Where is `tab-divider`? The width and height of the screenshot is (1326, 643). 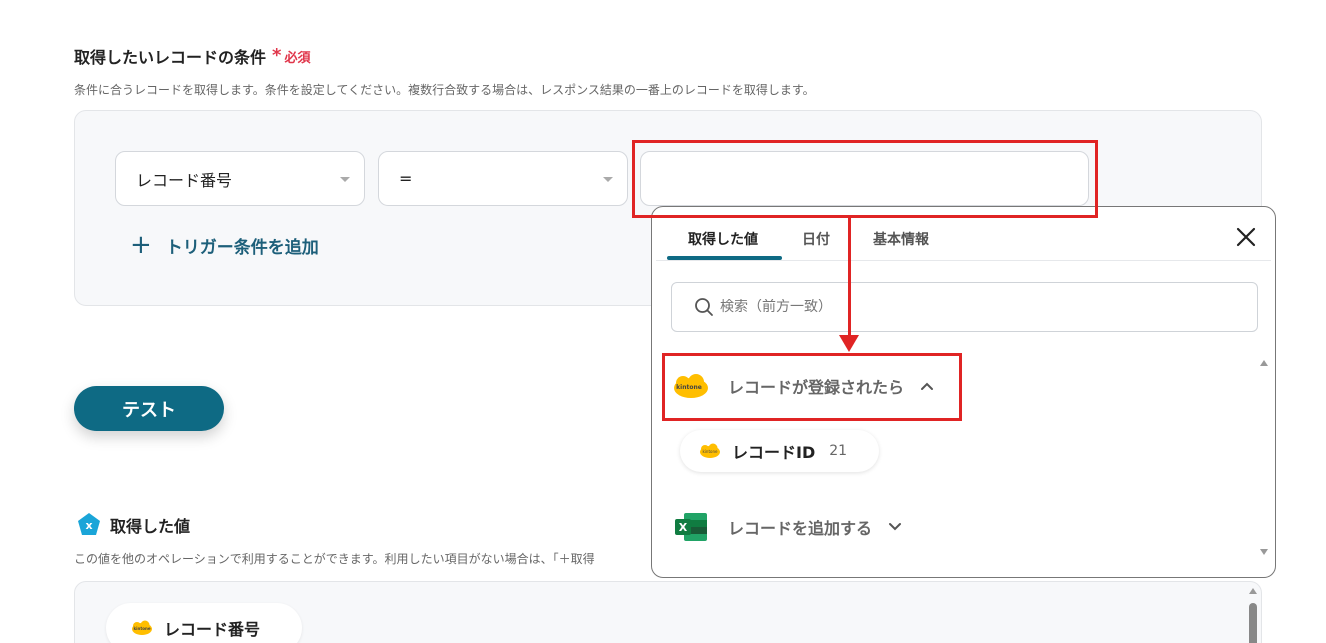 tab-divider is located at coordinates (963, 260).